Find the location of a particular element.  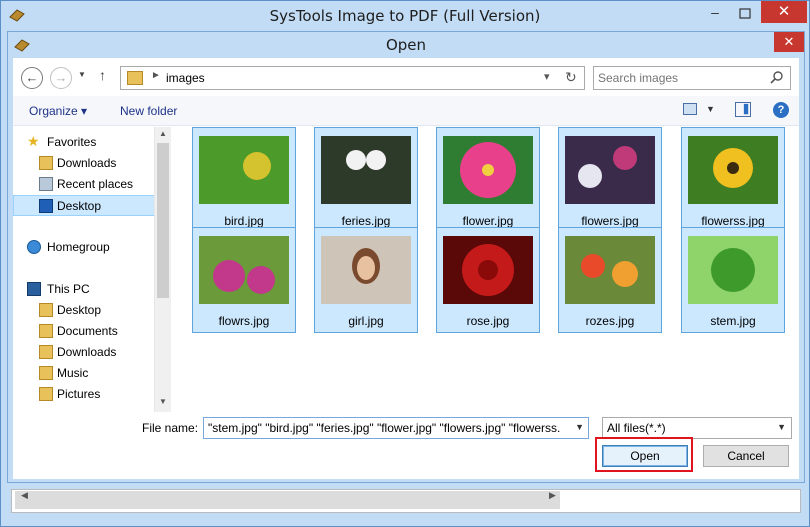

app-title: SysTools Image to PDF (Full Version) is located at coordinates (405, 16).